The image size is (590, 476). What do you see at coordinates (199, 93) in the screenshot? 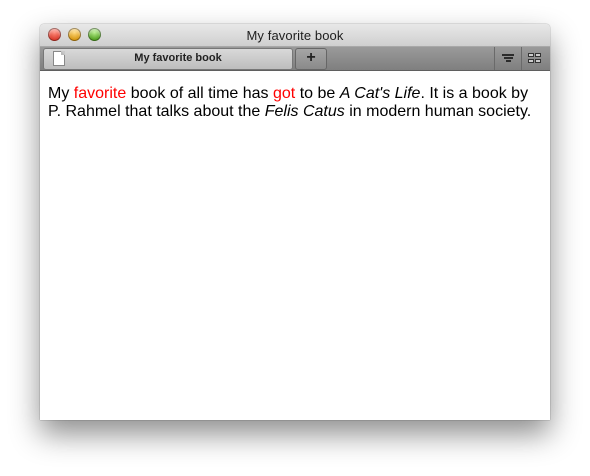
I see `text-run: book of all time has` at bounding box center [199, 93].